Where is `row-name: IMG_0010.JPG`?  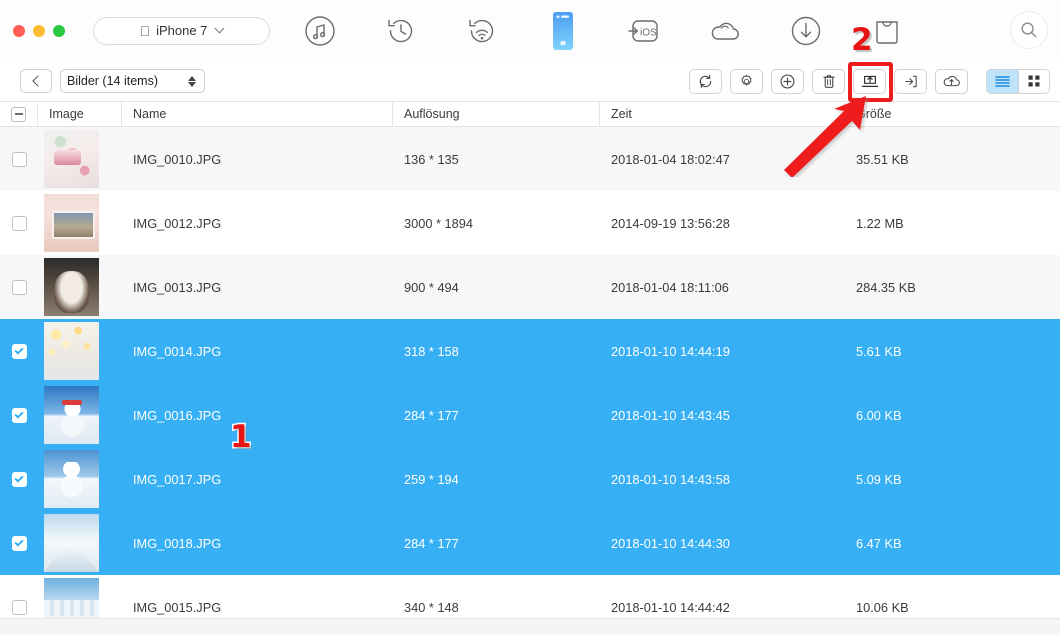 row-name: IMG_0010.JPG is located at coordinates (177, 159).